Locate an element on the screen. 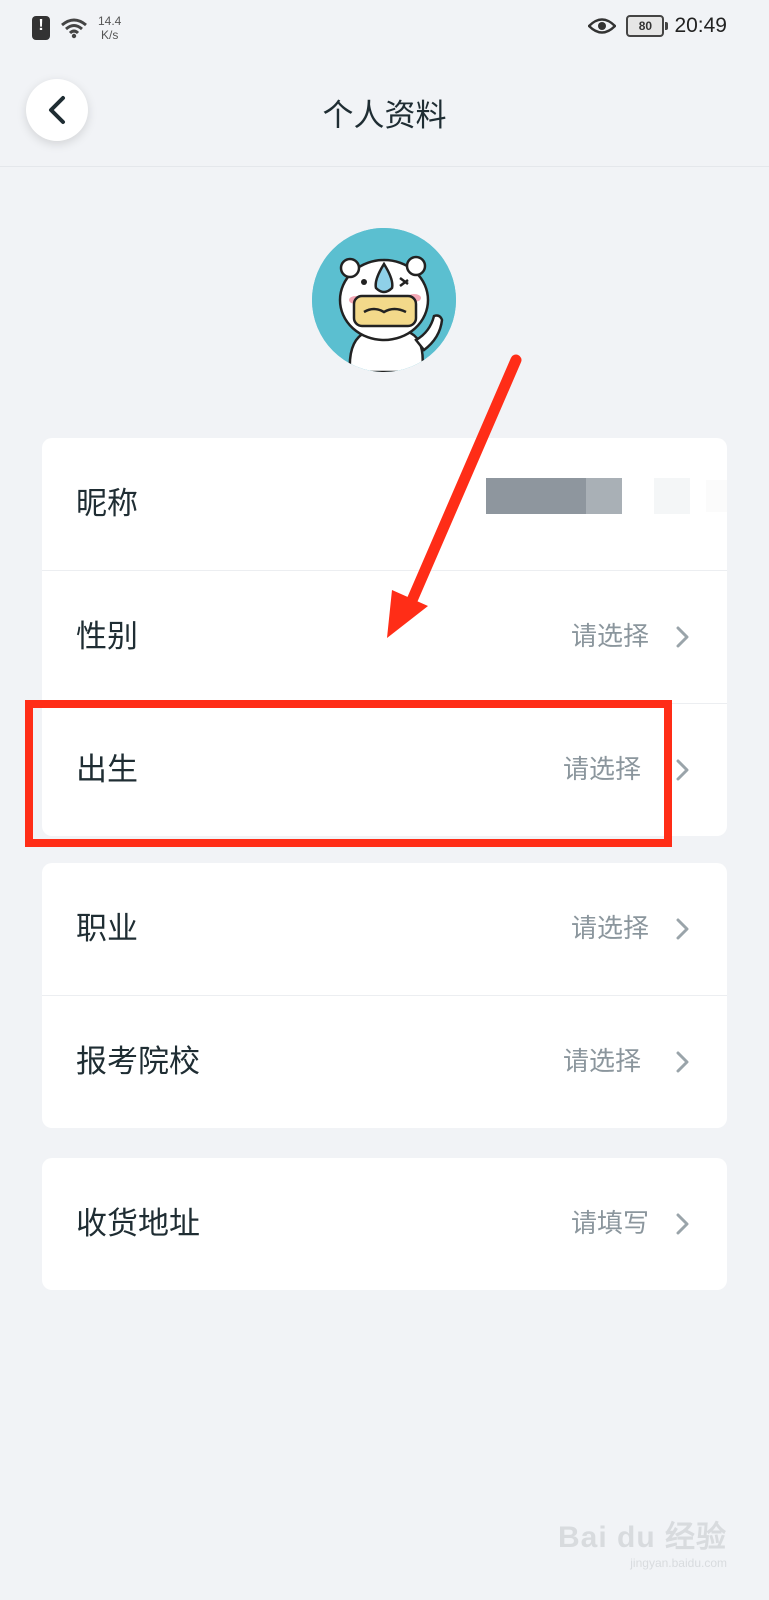 The image size is (769, 1600). gender-row: 性别 请选择 is located at coordinates (384, 637).